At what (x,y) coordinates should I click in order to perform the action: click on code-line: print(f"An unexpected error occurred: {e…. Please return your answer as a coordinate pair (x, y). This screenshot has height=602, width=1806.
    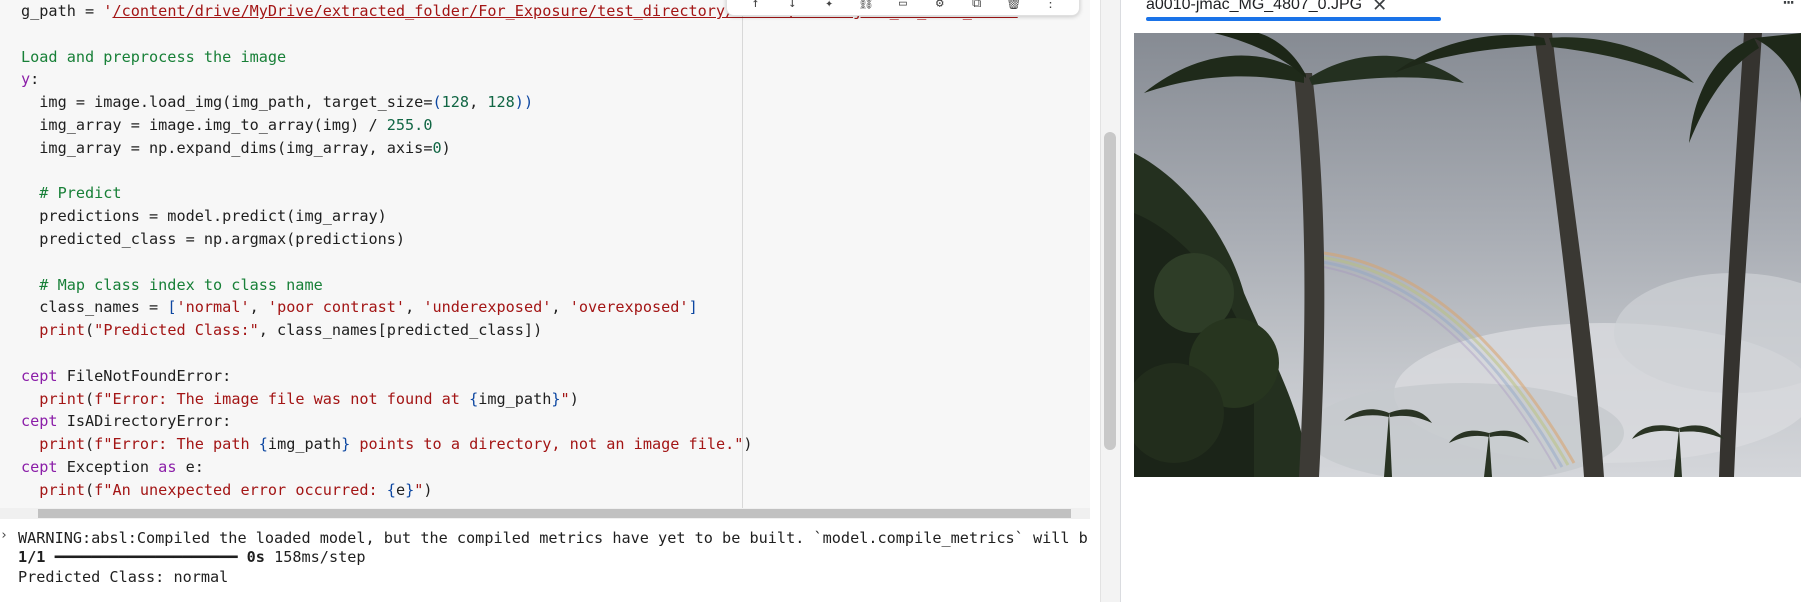
    Looking at the image, I should click on (555, 490).